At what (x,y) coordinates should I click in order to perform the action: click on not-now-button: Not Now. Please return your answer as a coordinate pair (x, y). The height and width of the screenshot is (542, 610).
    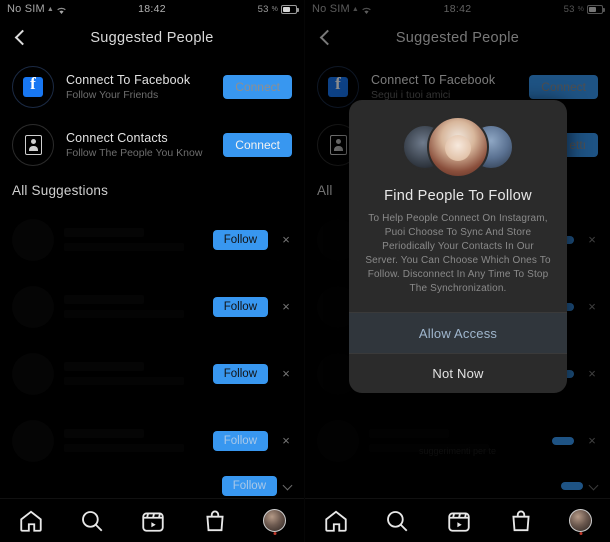
    Looking at the image, I should click on (458, 373).